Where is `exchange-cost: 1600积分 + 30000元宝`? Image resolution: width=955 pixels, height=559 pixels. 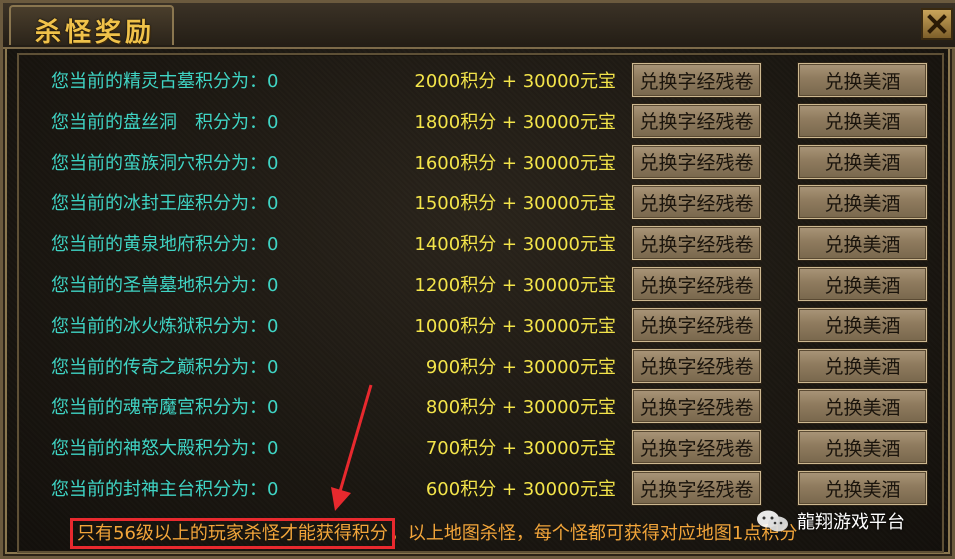
exchange-cost: 1600积分 + 30000元宝 is located at coordinates (515, 163).